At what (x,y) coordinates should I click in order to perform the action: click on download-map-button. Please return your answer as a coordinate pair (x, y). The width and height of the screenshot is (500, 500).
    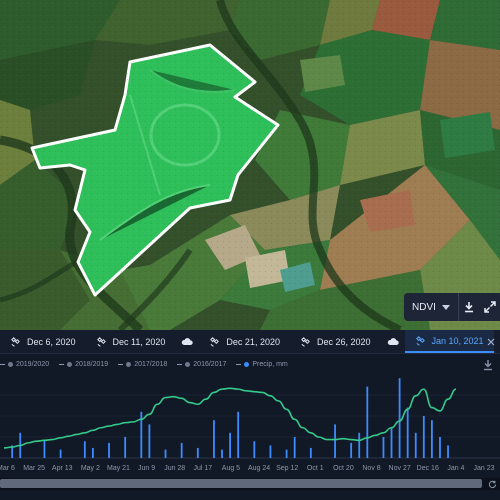
    Looking at the image, I should click on (469, 307).